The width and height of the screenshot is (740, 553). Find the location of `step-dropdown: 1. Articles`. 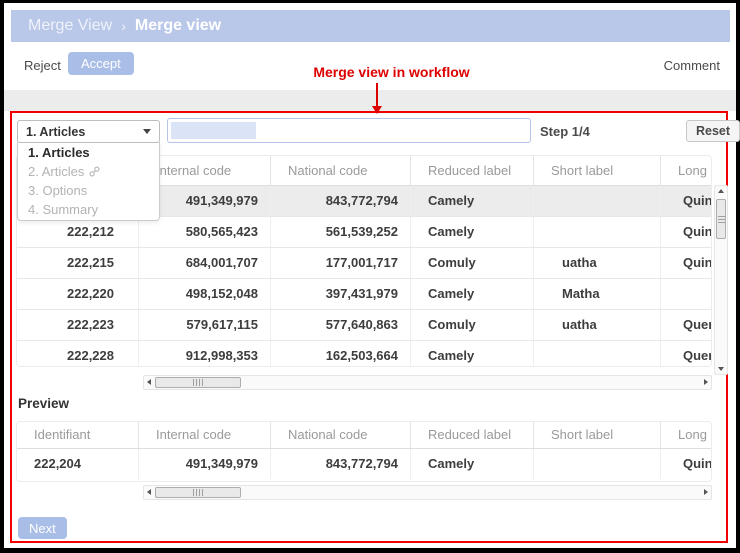

step-dropdown: 1. Articles is located at coordinates (88, 131).